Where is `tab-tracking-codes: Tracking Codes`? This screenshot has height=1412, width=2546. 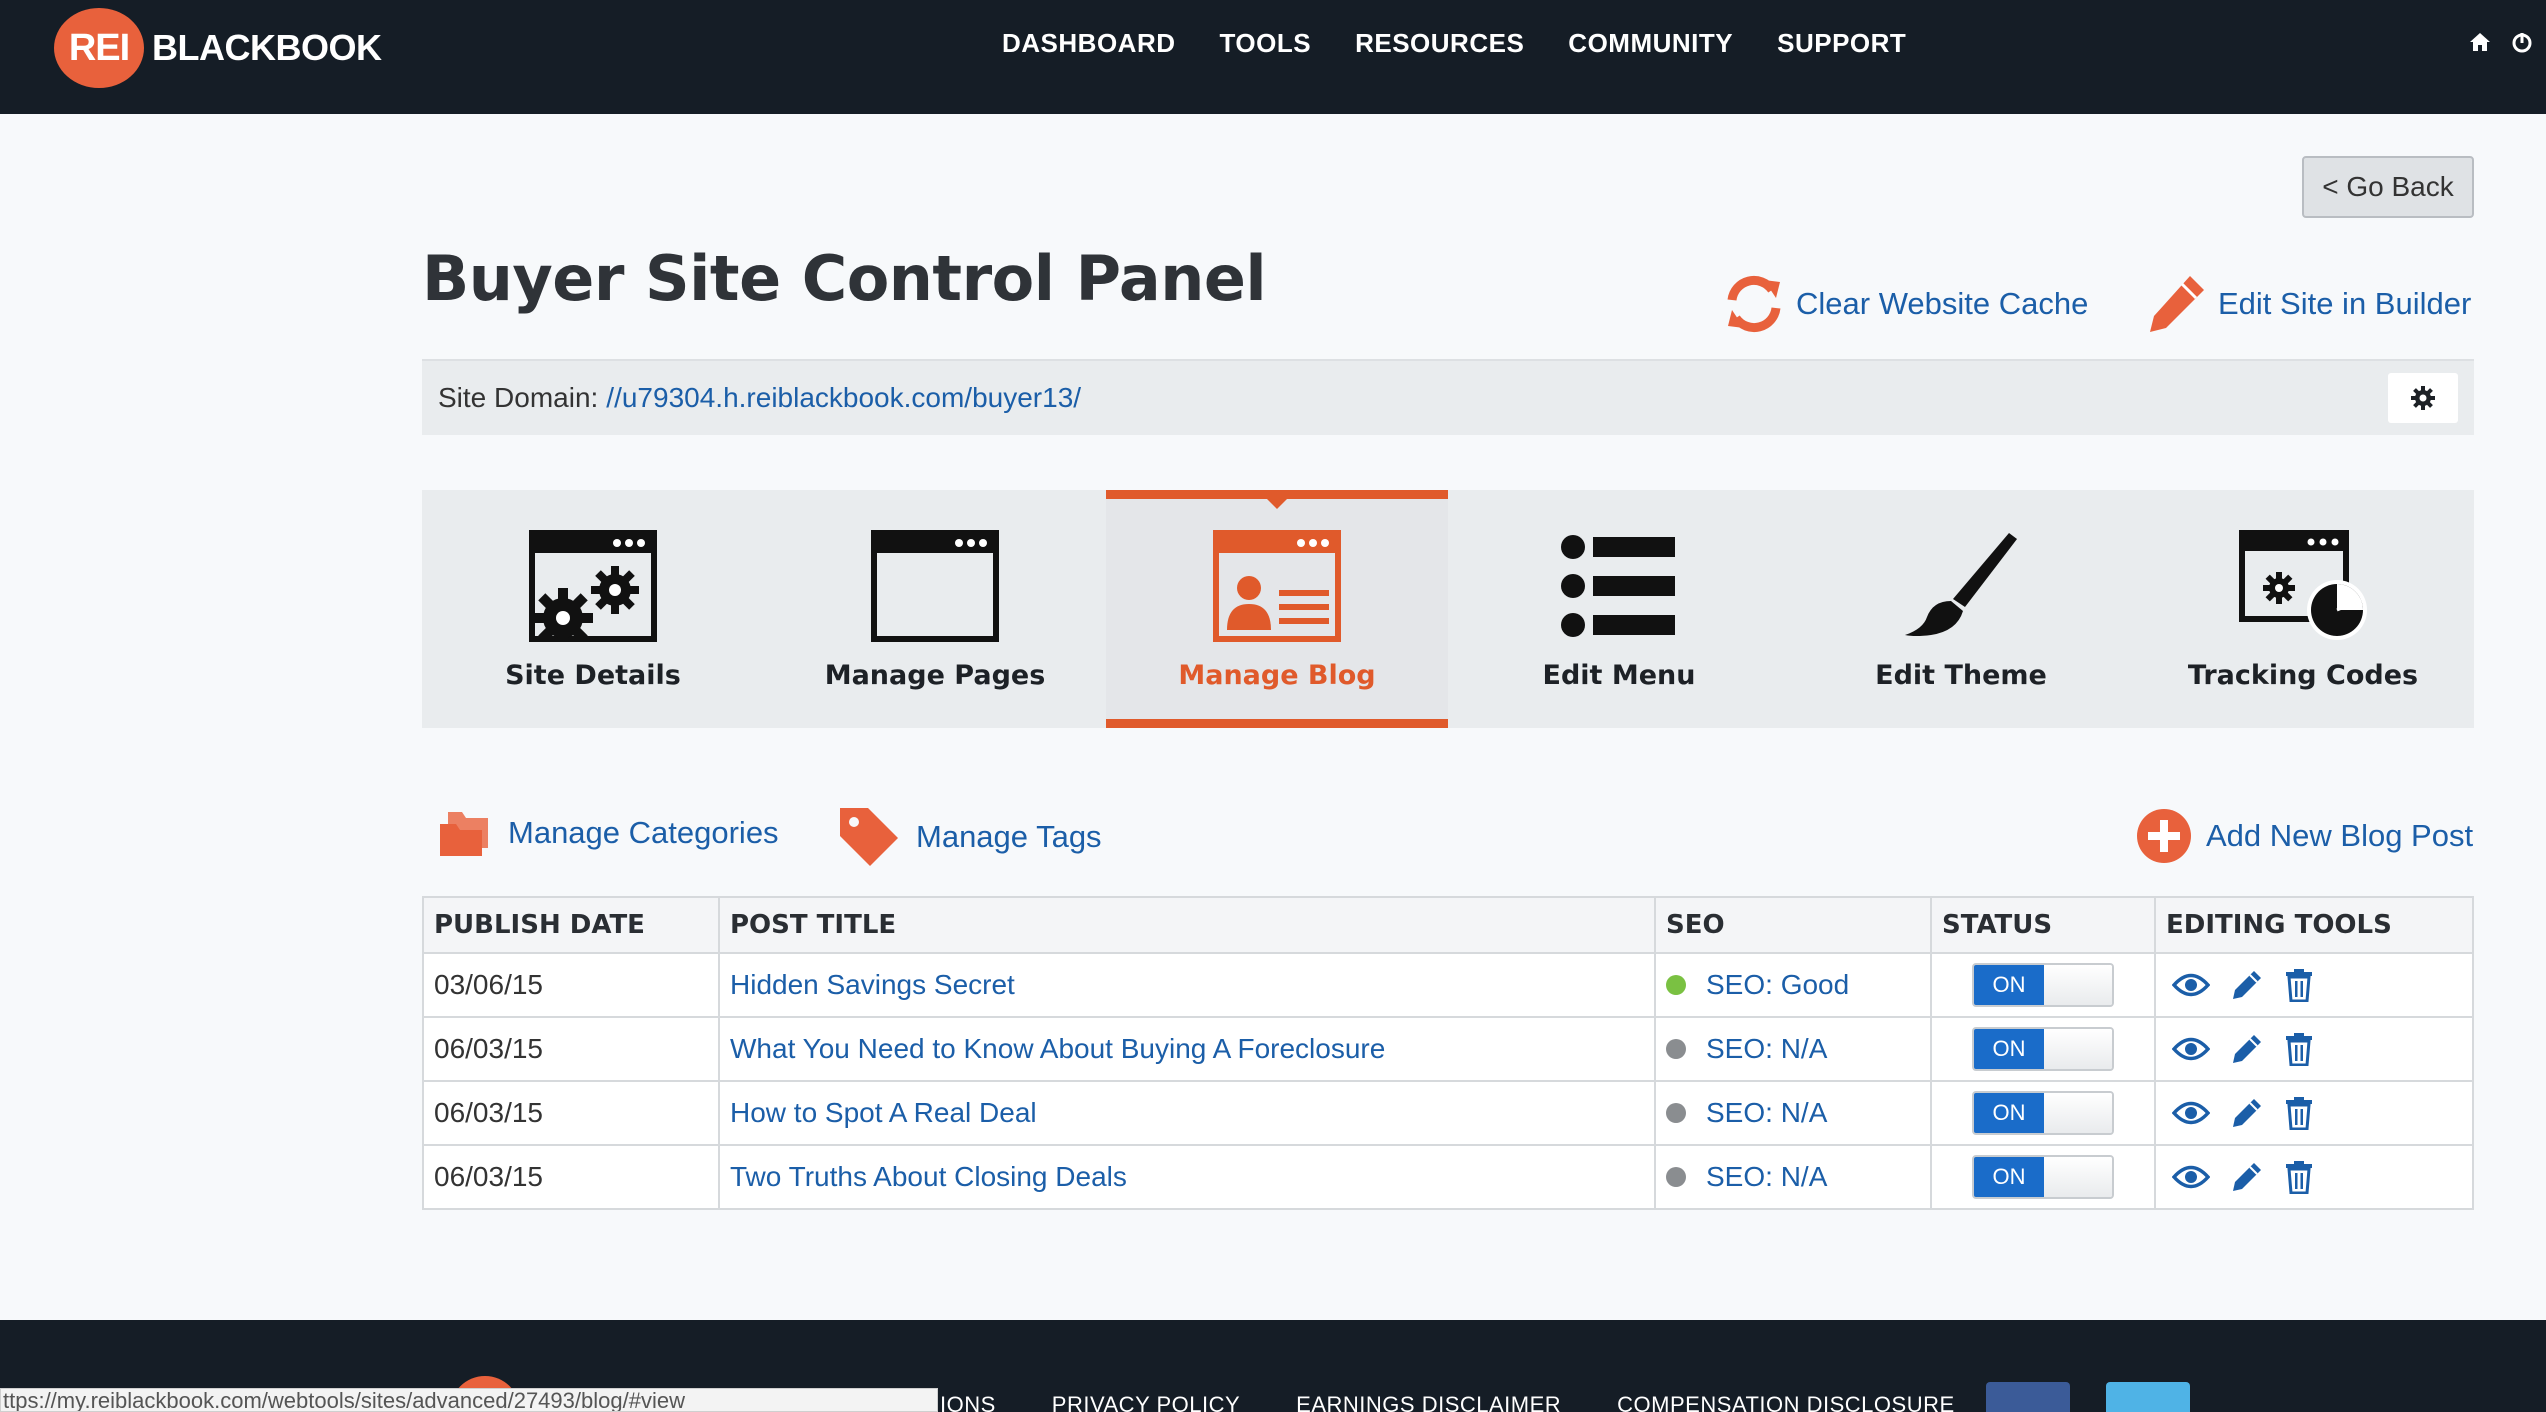
tab-tracking-codes: Tracking Codes is located at coordinates (2303, 609).